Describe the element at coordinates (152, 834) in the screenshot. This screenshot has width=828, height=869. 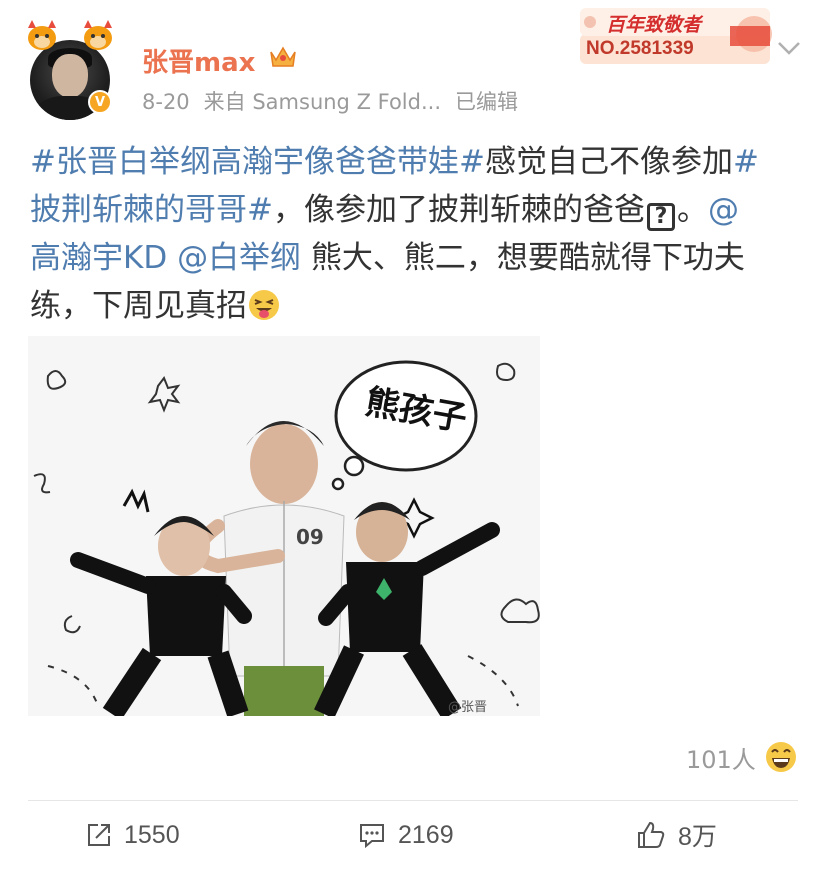
I see `repost-count: 1550` at that location.